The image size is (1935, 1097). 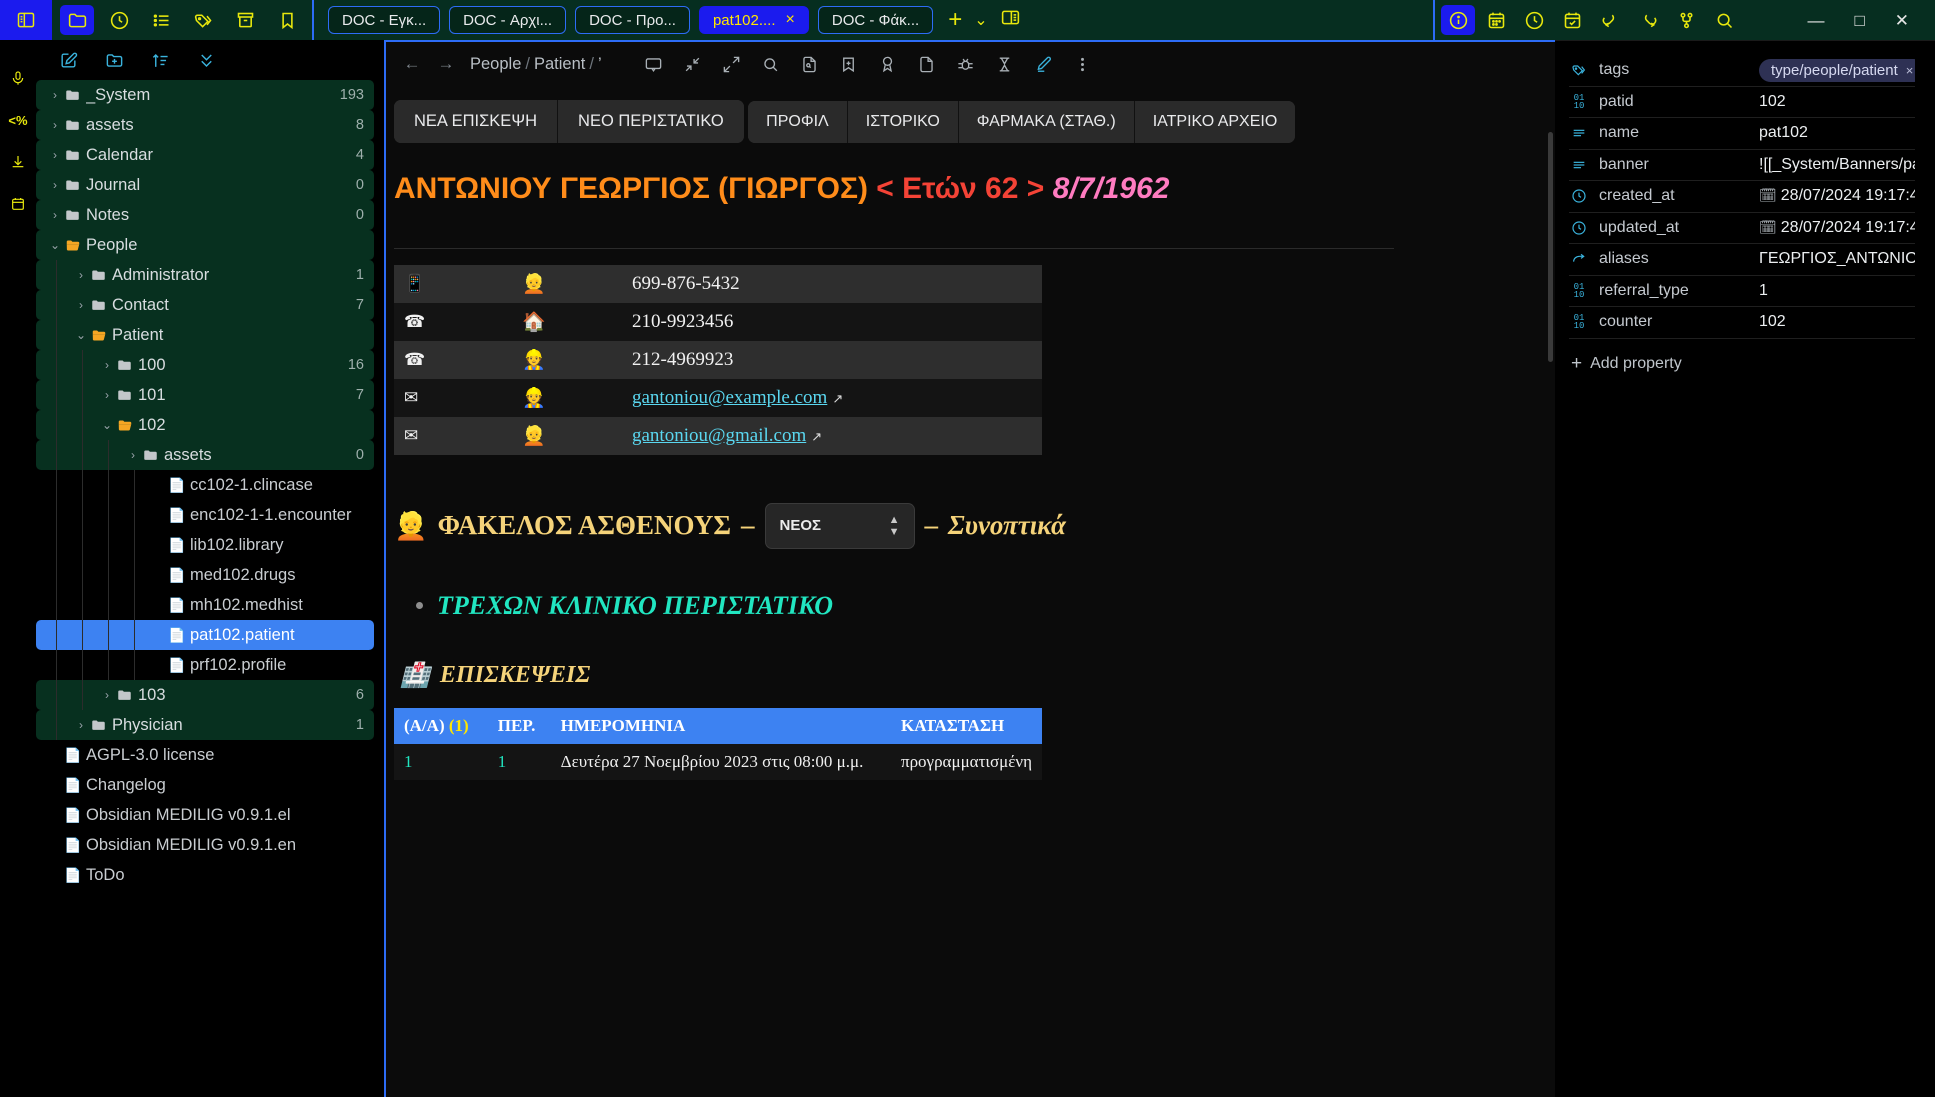 I want to click on hourglass-icon, so click(x=1005, y=64).